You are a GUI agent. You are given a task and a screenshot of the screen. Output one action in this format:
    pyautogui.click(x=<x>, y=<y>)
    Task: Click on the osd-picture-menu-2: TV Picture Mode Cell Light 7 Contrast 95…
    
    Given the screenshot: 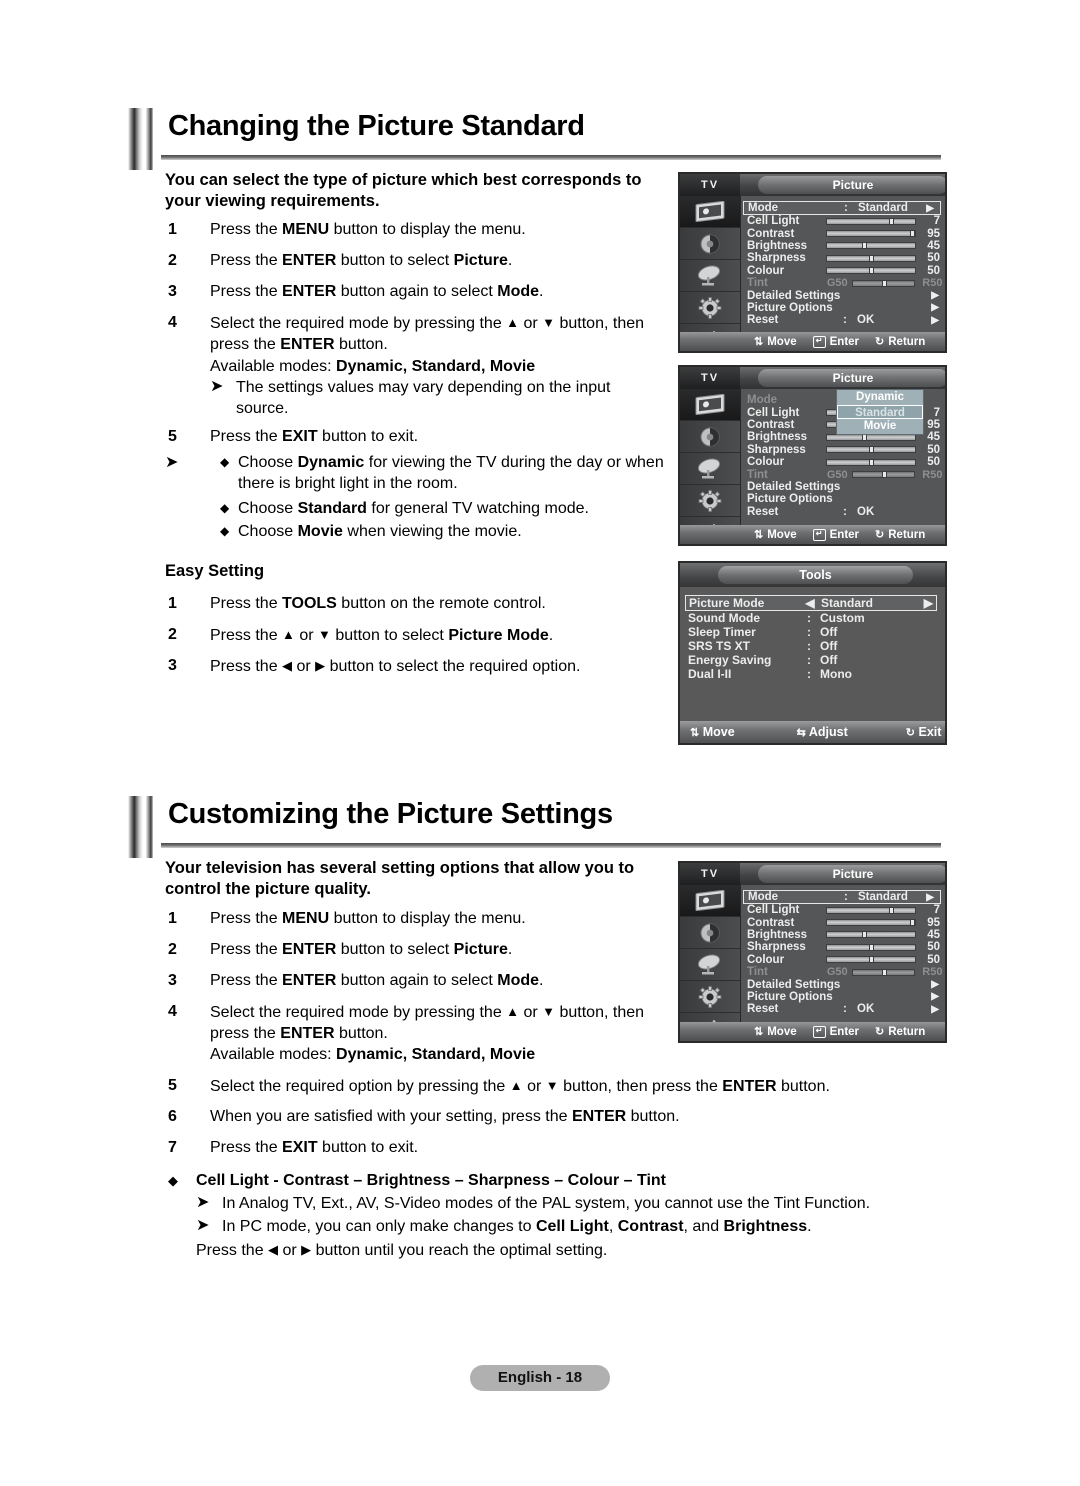 What is the action you would take?
    pyautogui.click(x=812, y=455)
    